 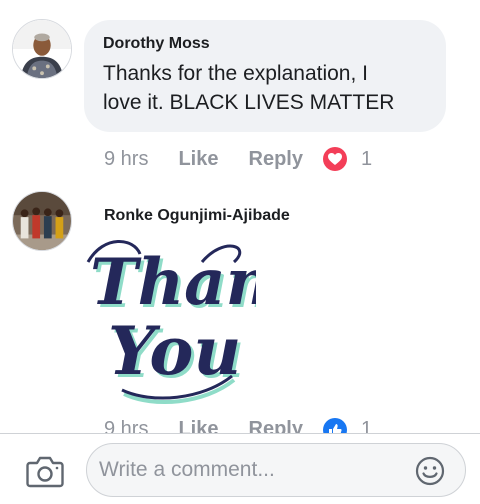 I want to click on camera-icon, so click(x=45, y=472).